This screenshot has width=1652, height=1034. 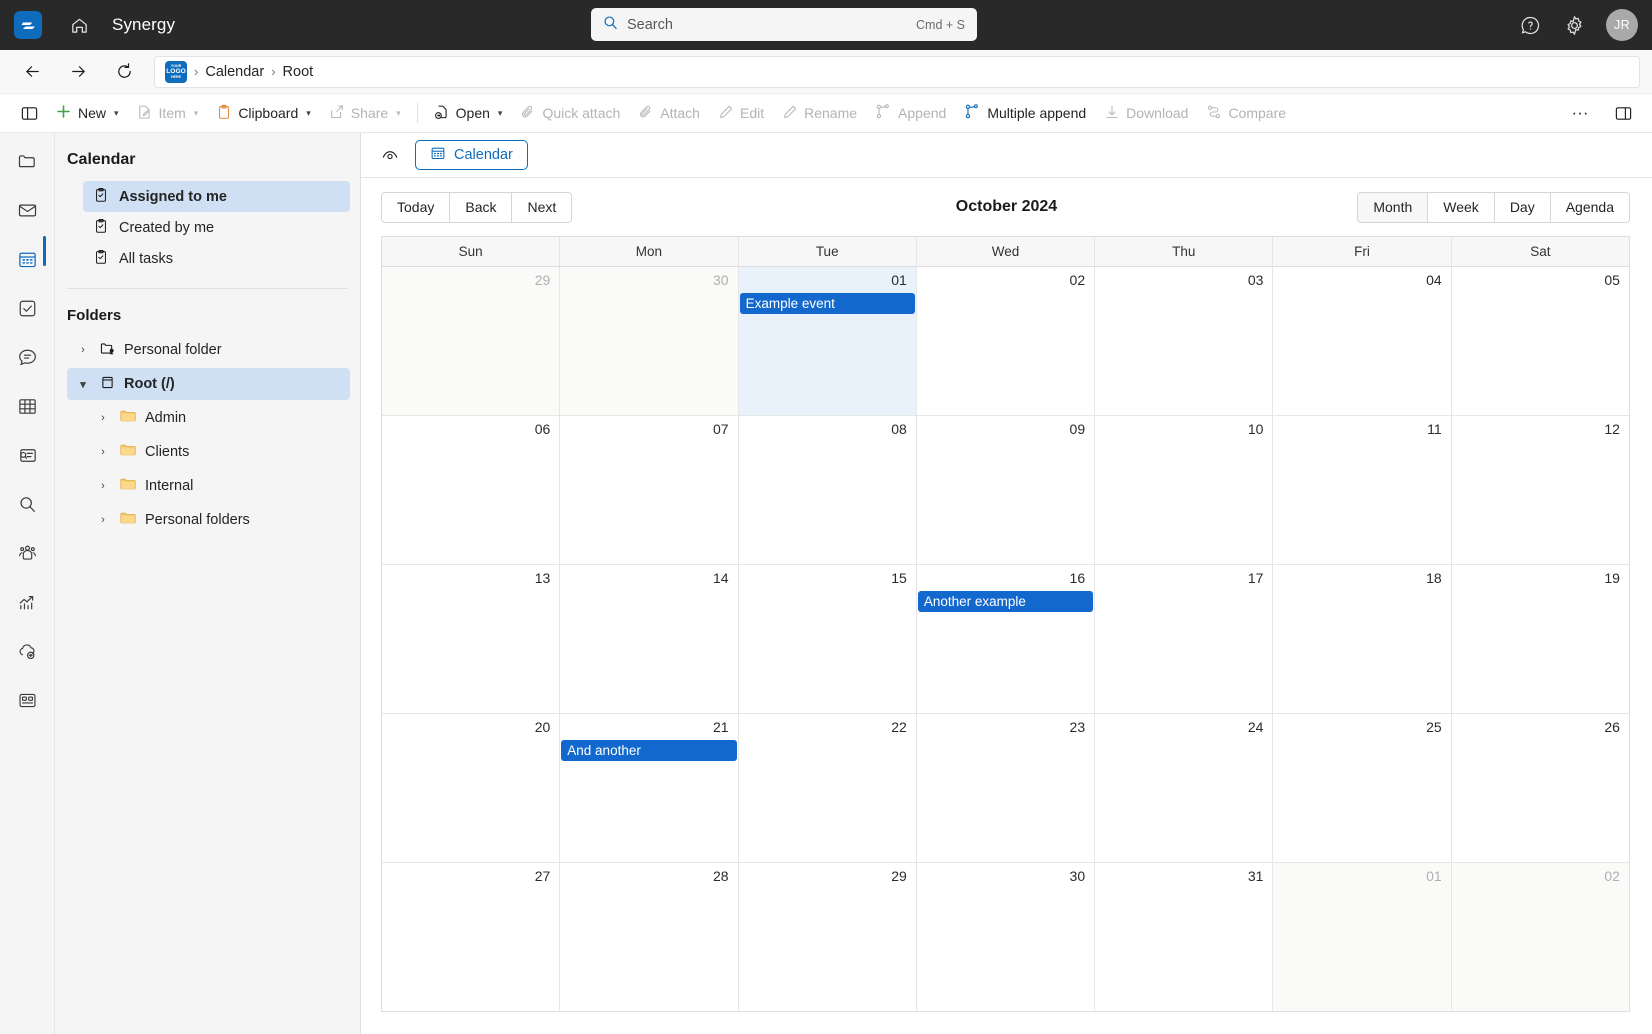 What do you see at coordinates (27, 700) in the screenshot?
I see `rail-item-dashboard` at bounding box center [27, 700].